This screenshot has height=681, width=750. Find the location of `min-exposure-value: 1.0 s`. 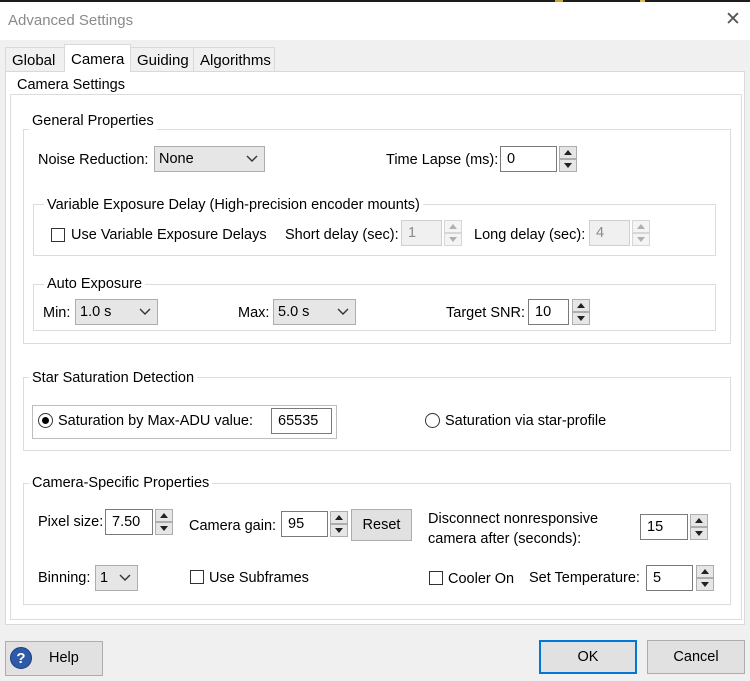

min-exposure-value: 1.0 s is located at coordinates (96, 312).